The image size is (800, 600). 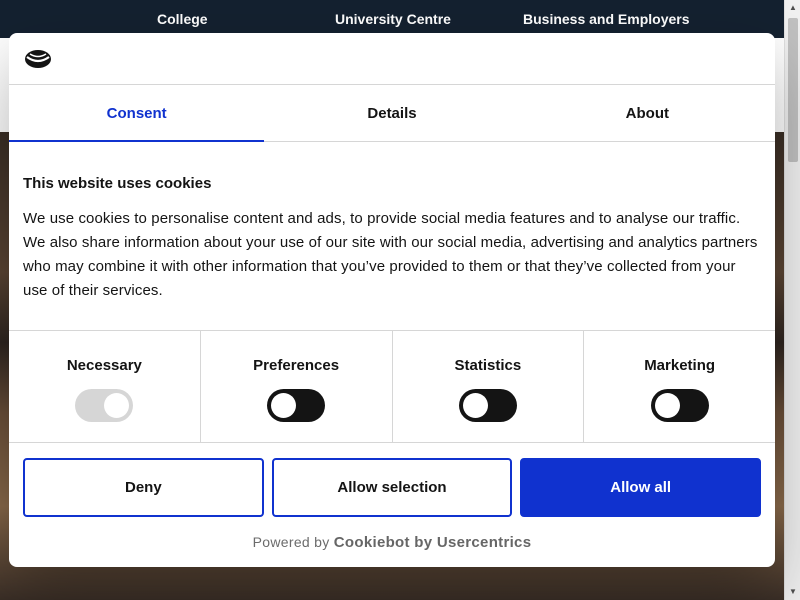 I want to click on toggle-marketing, so click(x=679, y=405).